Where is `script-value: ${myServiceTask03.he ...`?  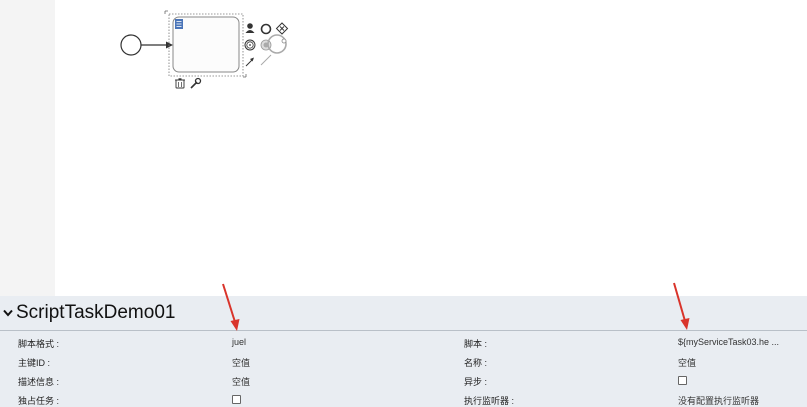
script-value: ${myServiceTask03.he ... is located at coordinates (728, 342).